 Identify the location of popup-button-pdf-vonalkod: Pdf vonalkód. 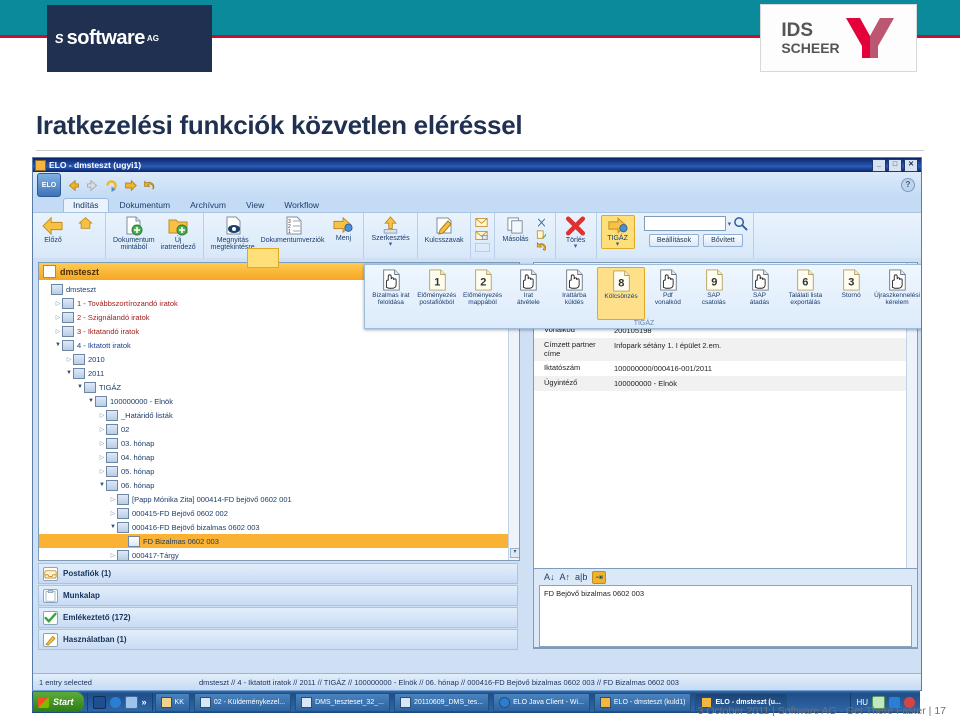
(668, 293).